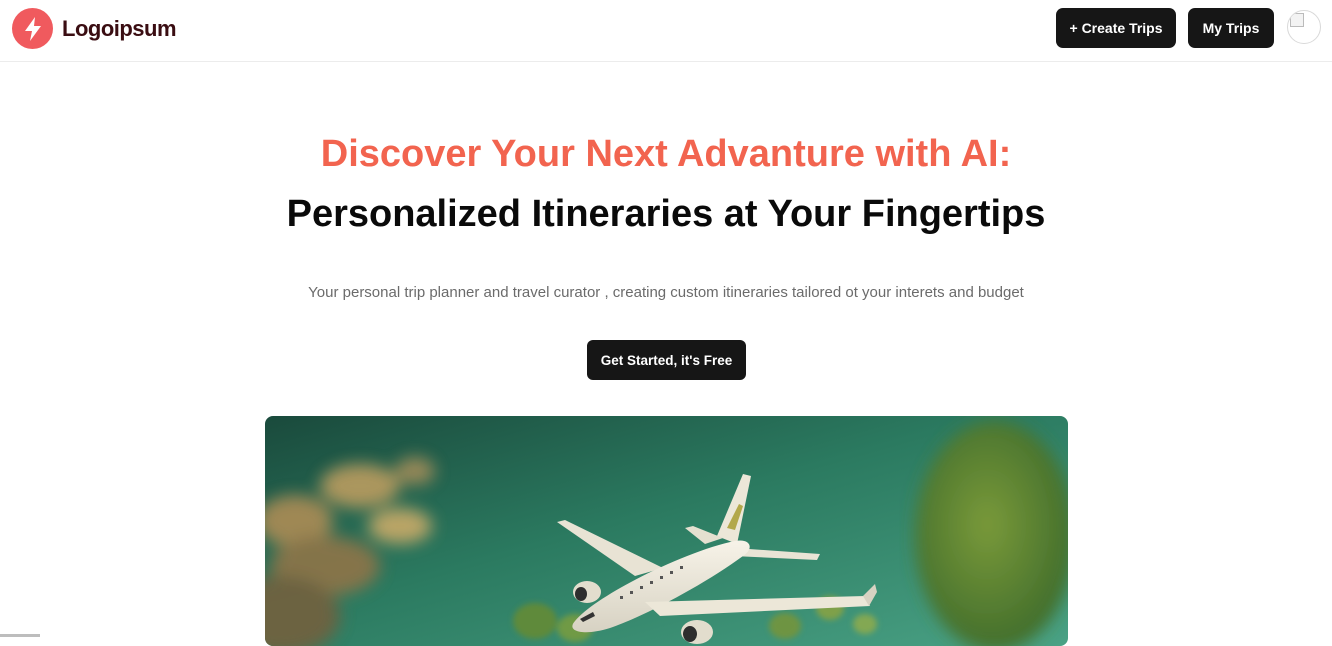  What do you see at coordinates (666, 154) in the screenshot?
I see `hero-title-highlight: Discover Your Next Advanture with AI:` at bounding box center [666, 154].